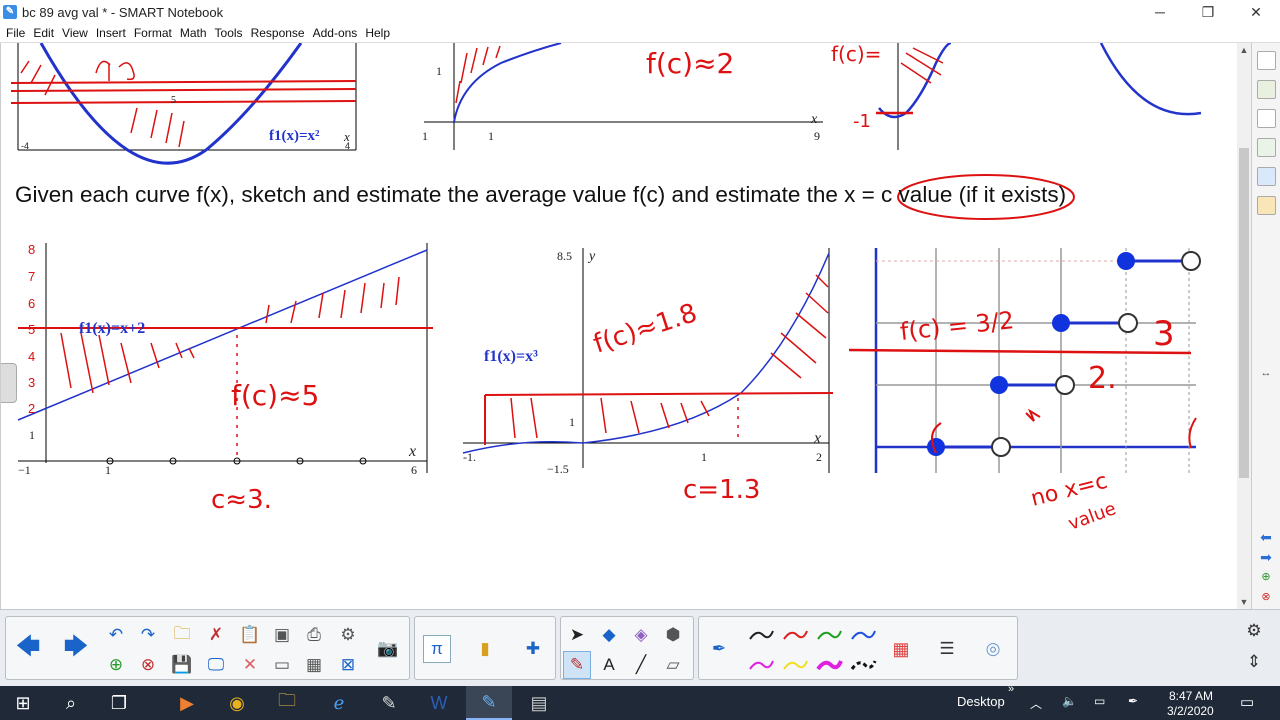 The width and height of the screenshot is (1280, 720). Describe the element at coordinates (339, 703) in the screenshot. I see `internet-explorer-icon: ℯ` at that location.